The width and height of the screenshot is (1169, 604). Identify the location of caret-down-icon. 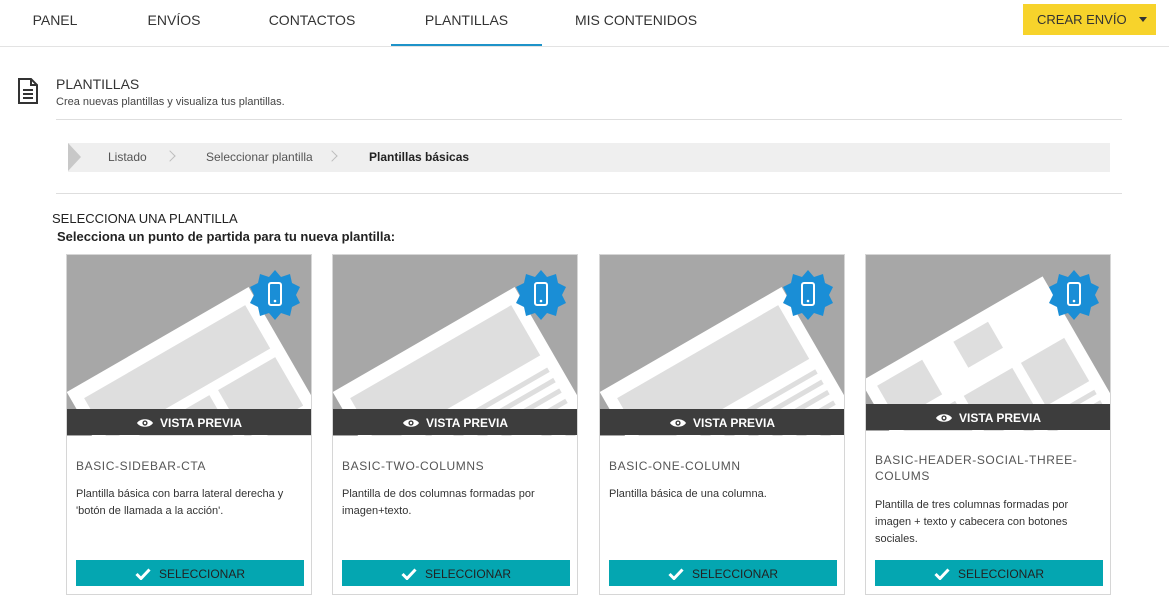
(1143, 19).